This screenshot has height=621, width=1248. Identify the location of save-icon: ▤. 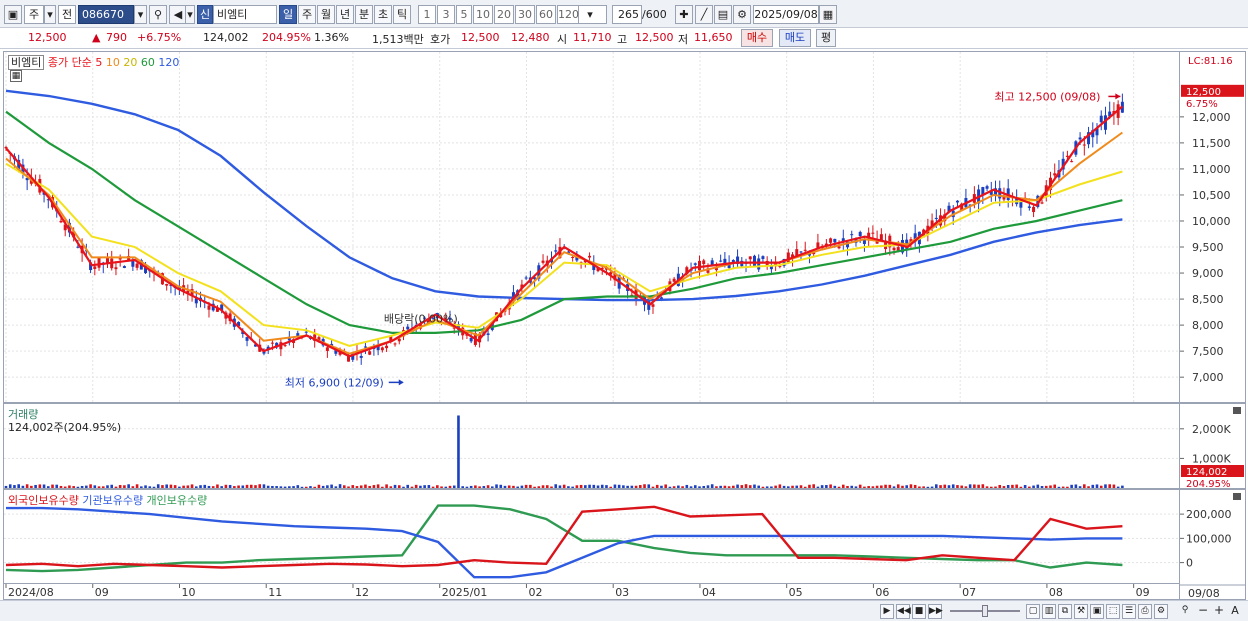
(723, 14).